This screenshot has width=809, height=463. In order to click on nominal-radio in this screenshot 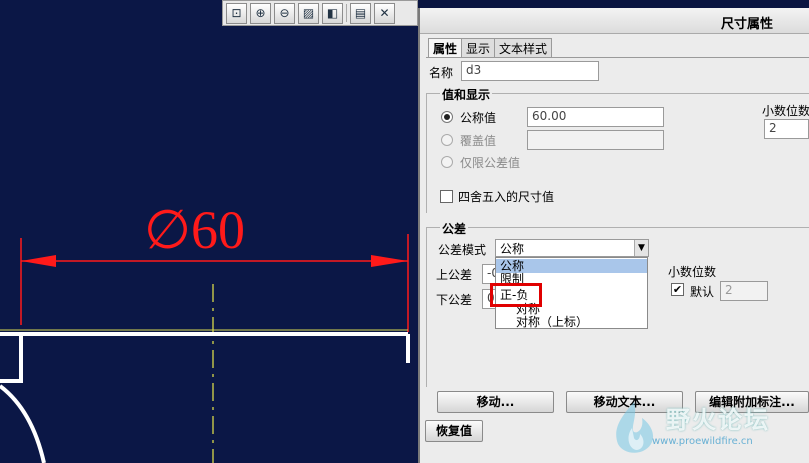, I will do `click(447, 117)`.